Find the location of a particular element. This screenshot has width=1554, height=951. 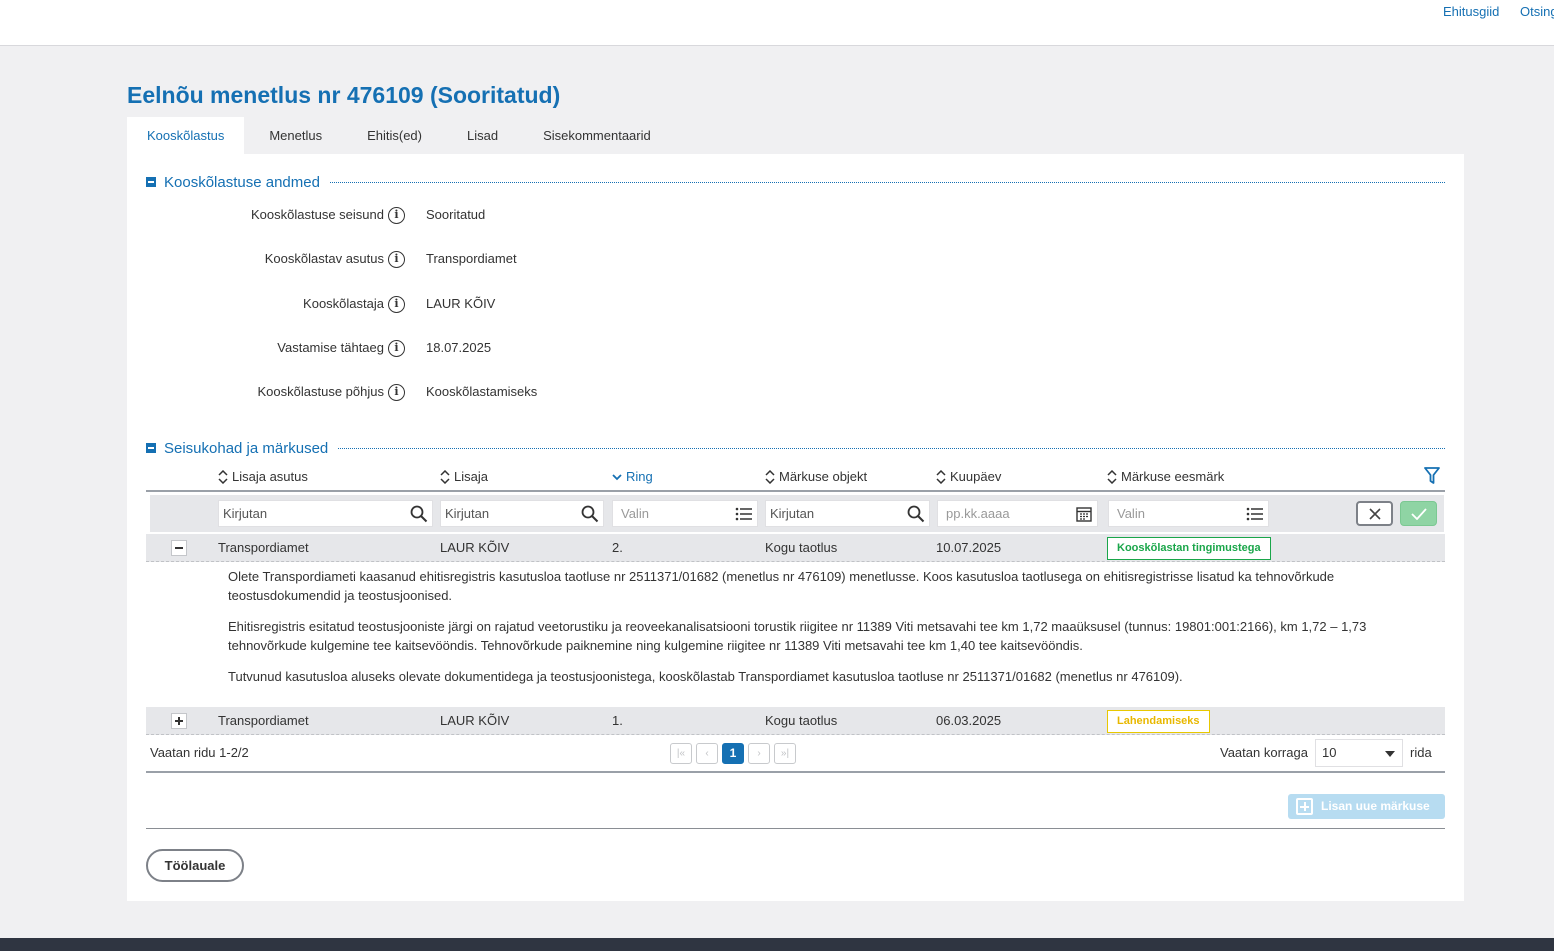

field-value: LAUR KÕIV is located at coordinates (461, 303).